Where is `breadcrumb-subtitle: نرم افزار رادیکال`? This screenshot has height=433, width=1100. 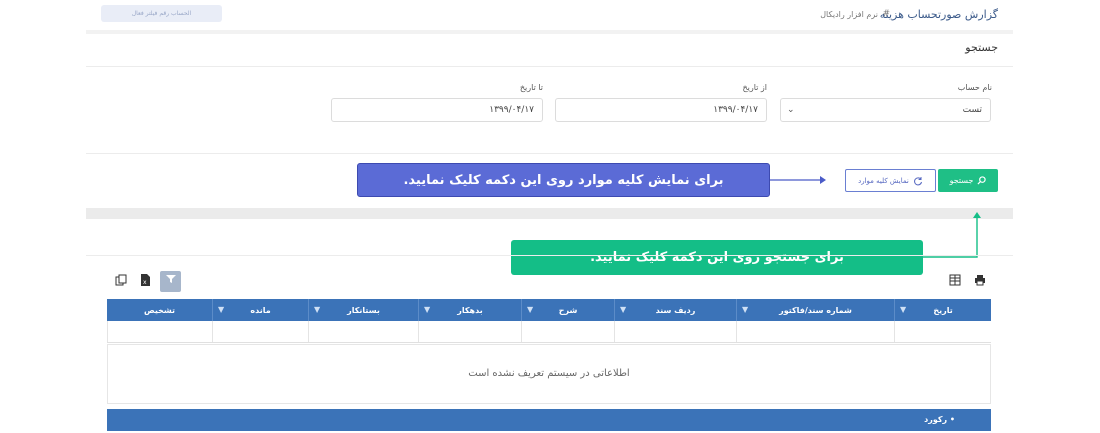 breadcrumb-subtitle: نرم افزار رادیکال is located at coordinates (849, 14).